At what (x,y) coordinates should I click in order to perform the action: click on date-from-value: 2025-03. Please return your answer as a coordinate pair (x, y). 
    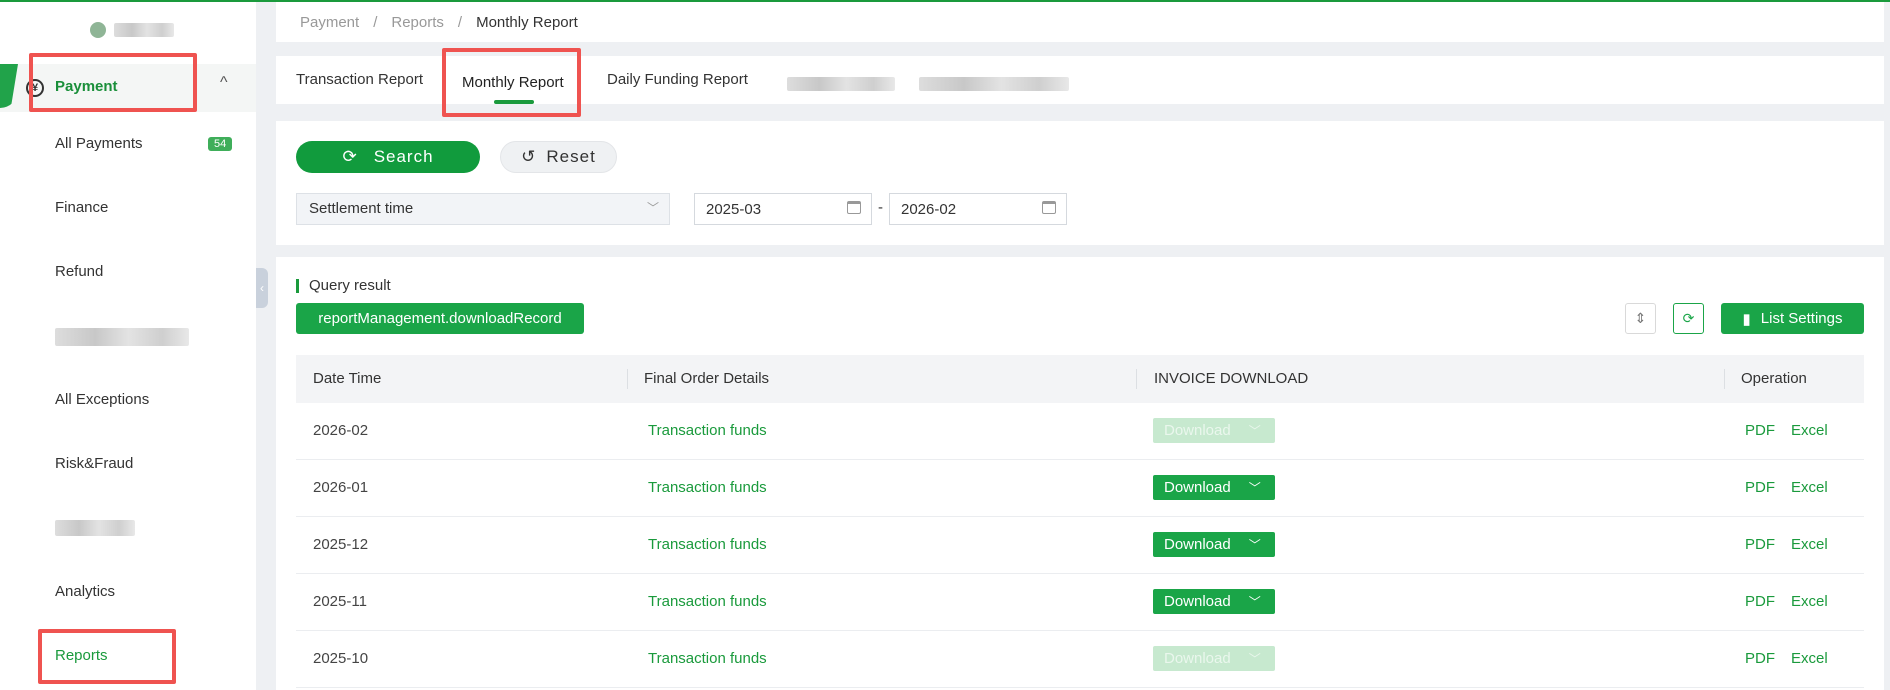
    Looking at the image, I should click on (734, 209).